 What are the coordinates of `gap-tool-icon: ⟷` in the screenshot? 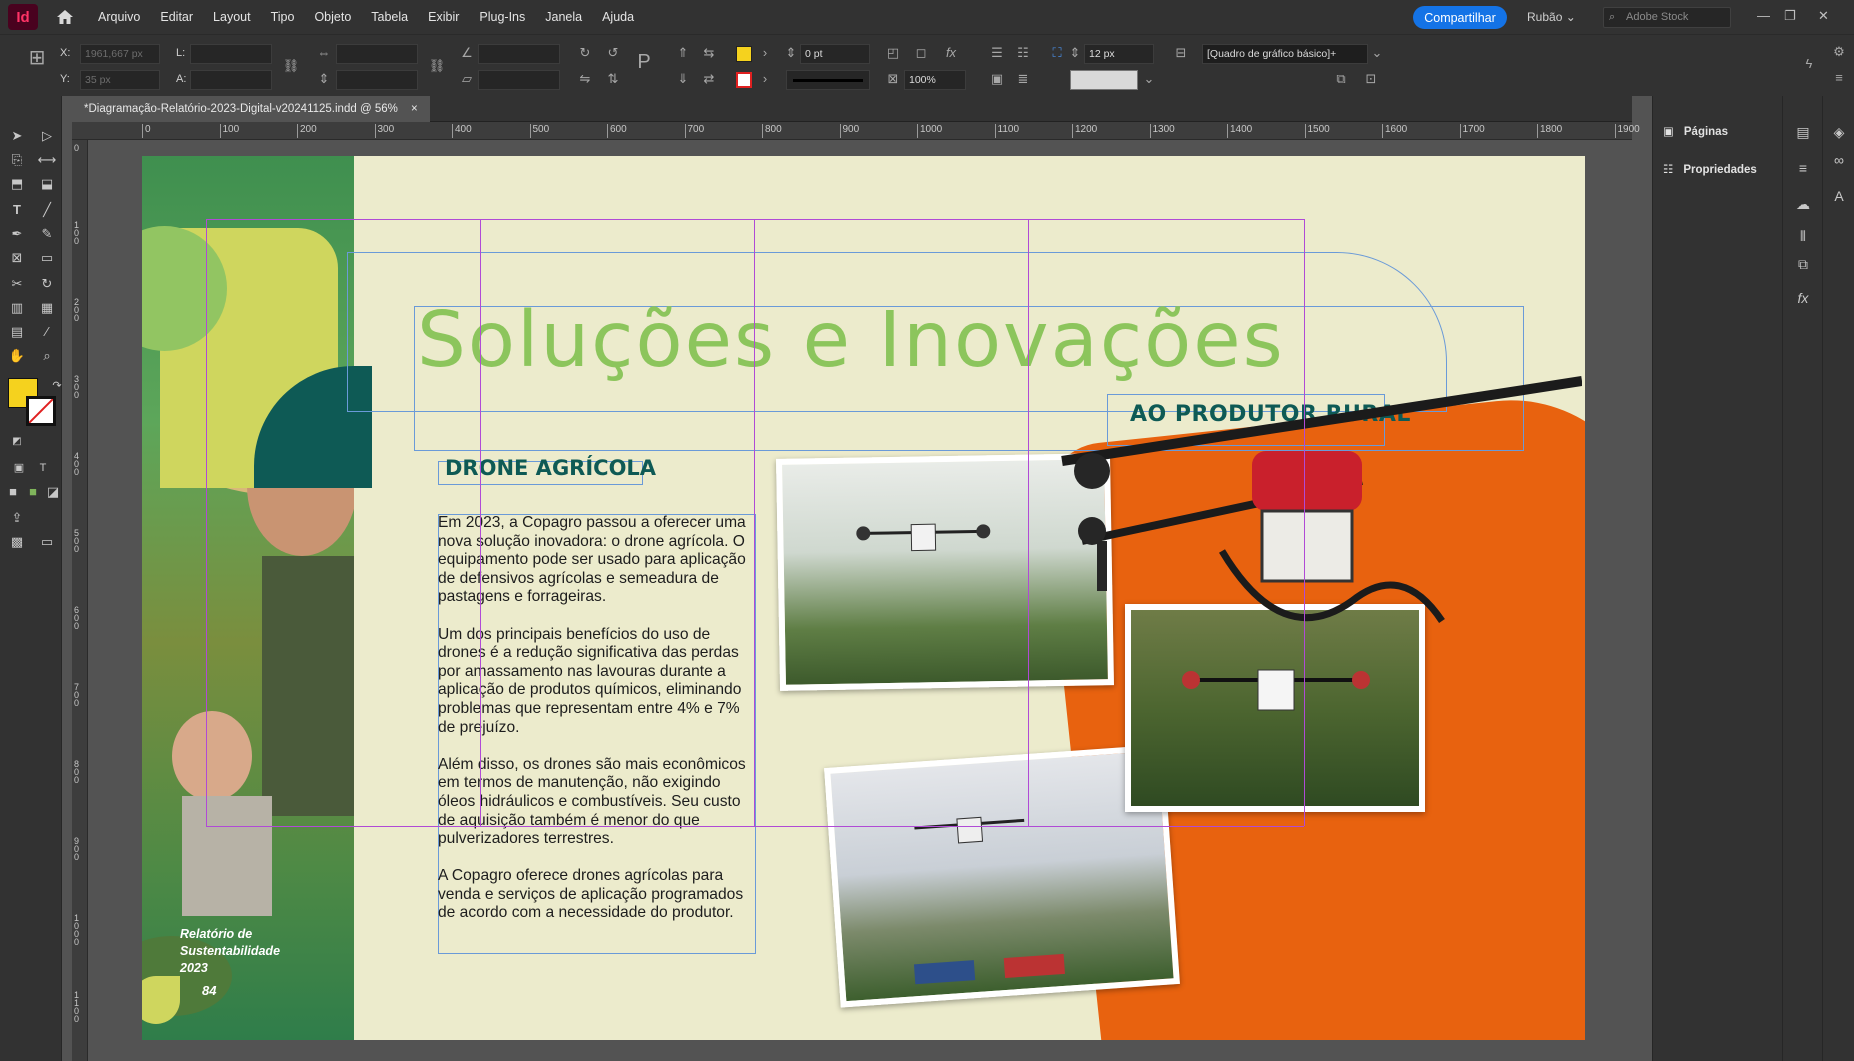 It's located at (47, 160).